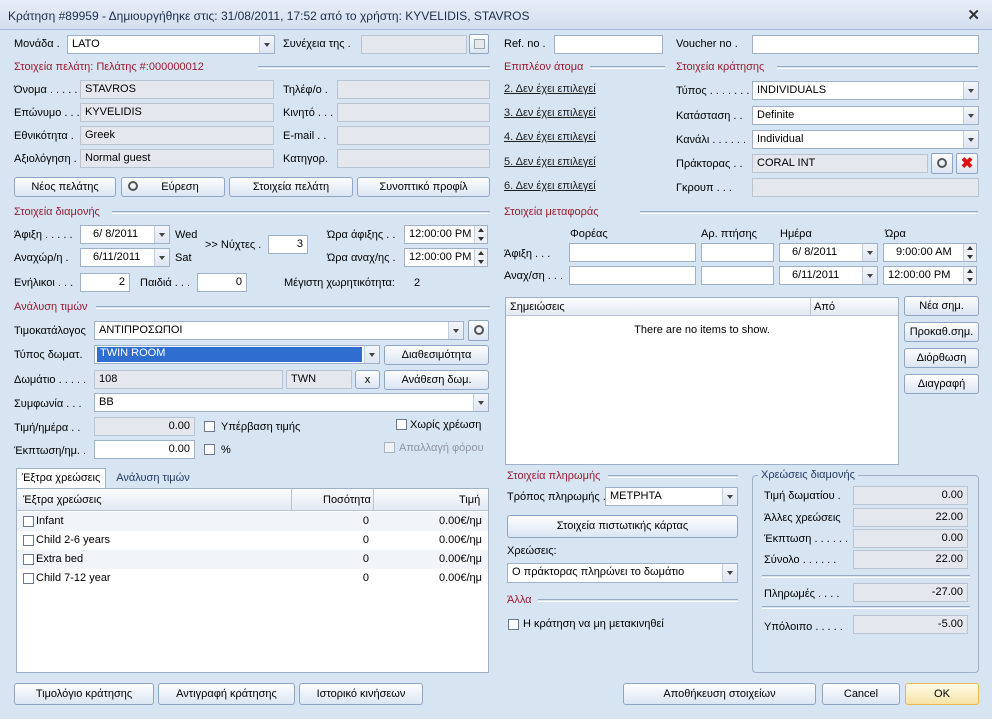  I want to click on nights-input: 3, so click(288, 244).